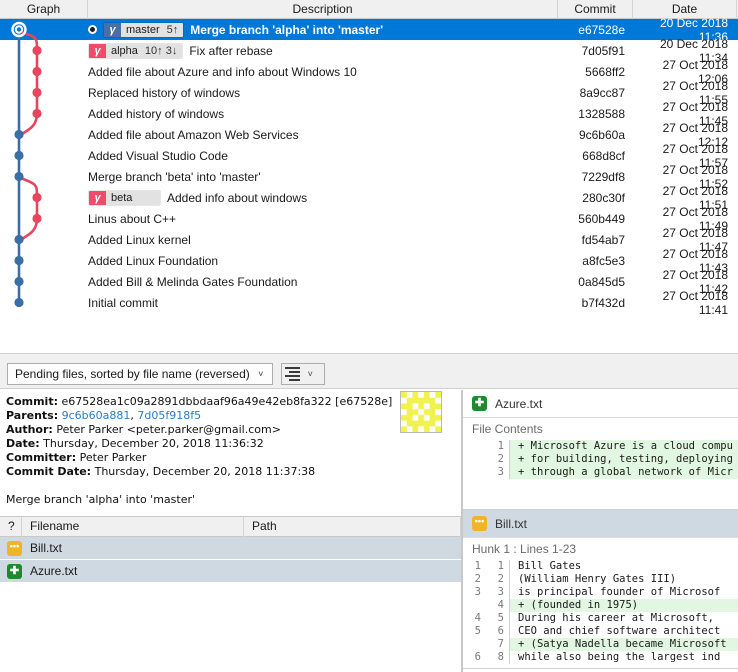 The width and height of the screenshot is (738, 672). I want to click on commit-hash: 560b449, so click(601, 218).